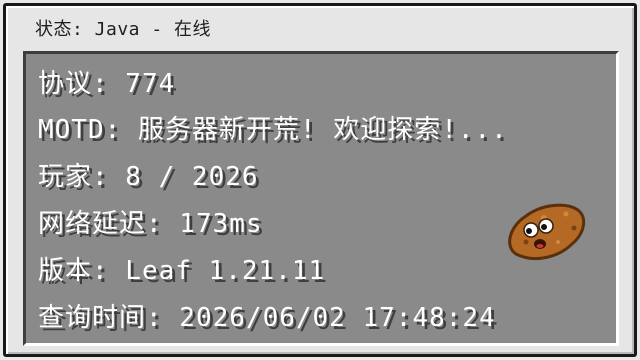 Image resolution: width=640 pixels, height=360 pixels. Describe the element at coordinates (546, 233) in the screenshot. I see `potato-icon` at that location.